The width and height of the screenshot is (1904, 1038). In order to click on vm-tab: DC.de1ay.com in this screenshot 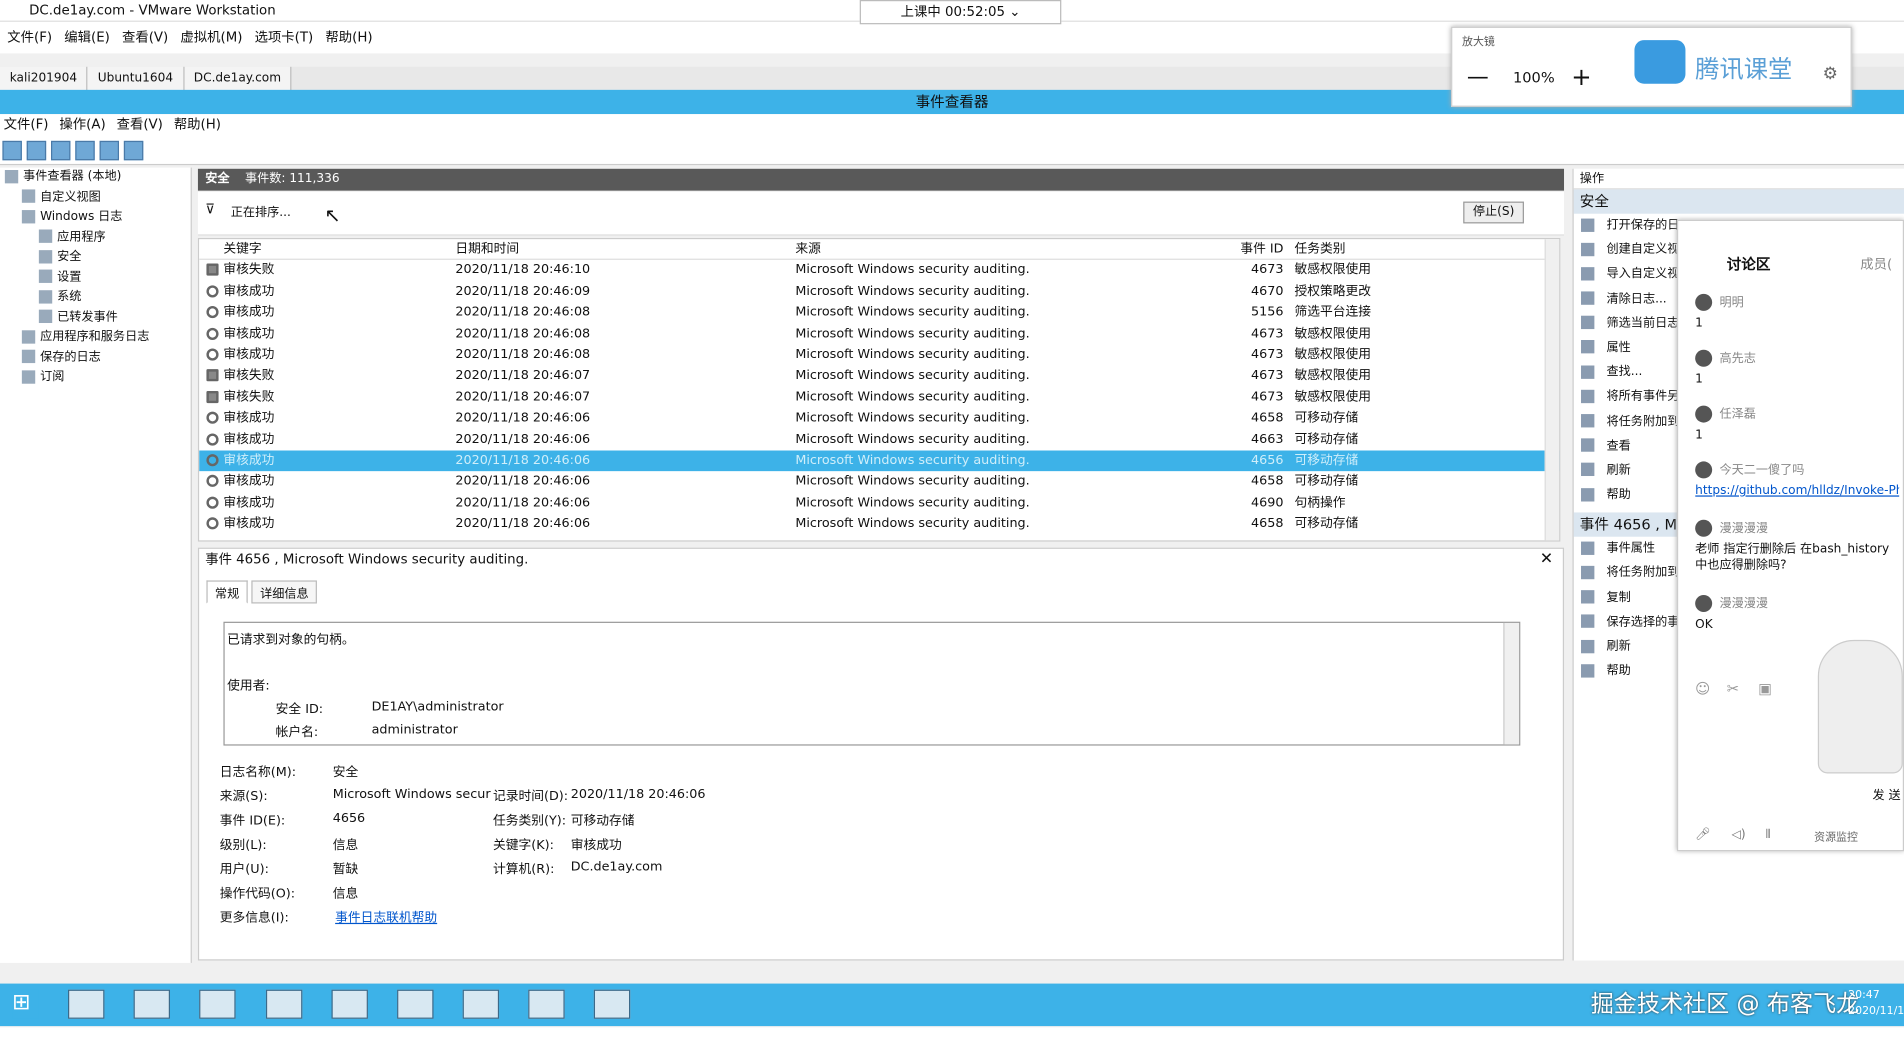, I will do `click(238, 79)`.